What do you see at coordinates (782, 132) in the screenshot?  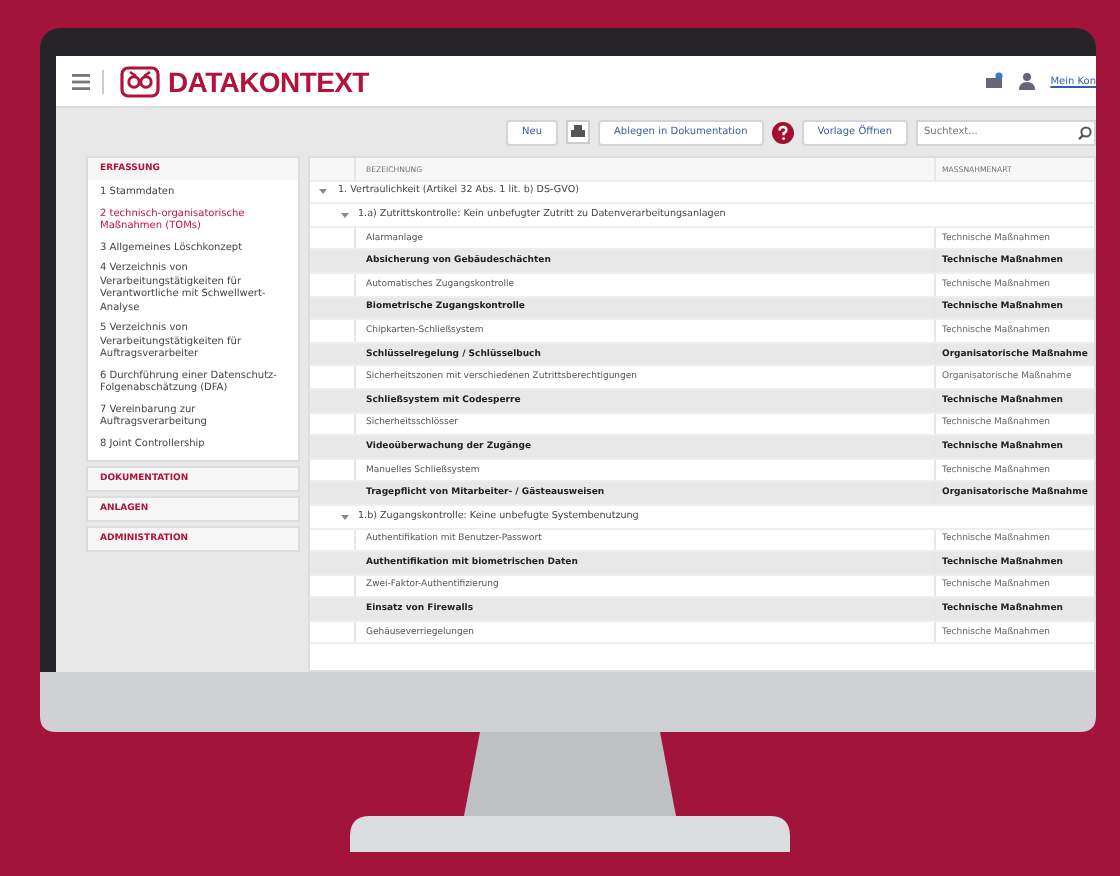 I see `help-icon` at bounding box center [782, 132].